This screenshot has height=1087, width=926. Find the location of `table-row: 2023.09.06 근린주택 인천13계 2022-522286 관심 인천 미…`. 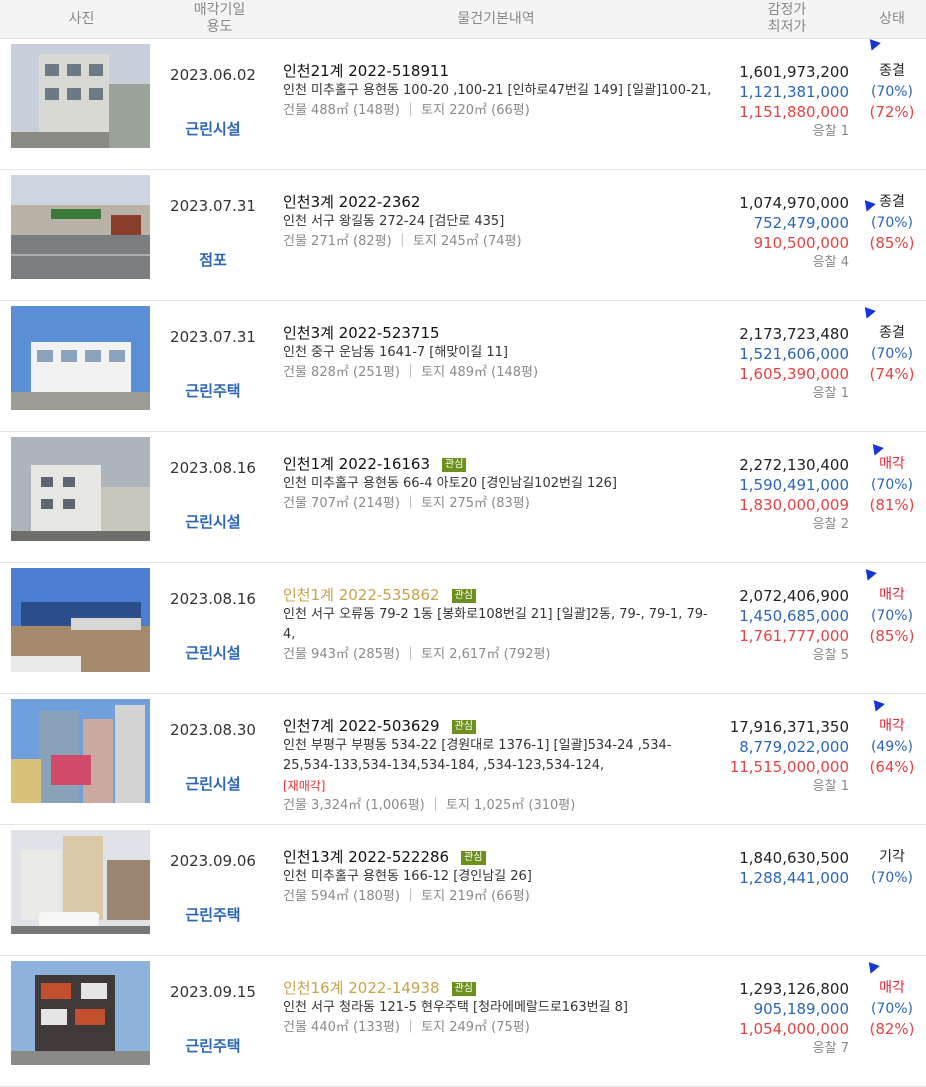

table-row: 2023.09.06 근린주택 인천13계 2022-522286 관심 인천 미… is located at coordinates (463, 890).